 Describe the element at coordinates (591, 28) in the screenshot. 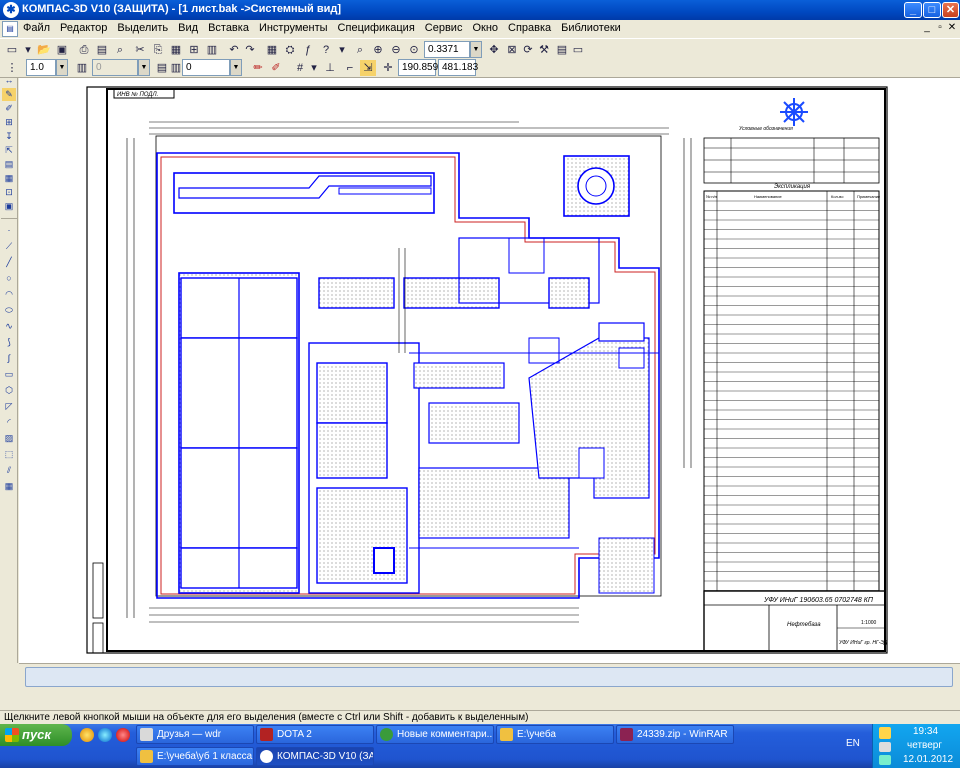

I see `menu-libraries: Библиотеки` at that location.